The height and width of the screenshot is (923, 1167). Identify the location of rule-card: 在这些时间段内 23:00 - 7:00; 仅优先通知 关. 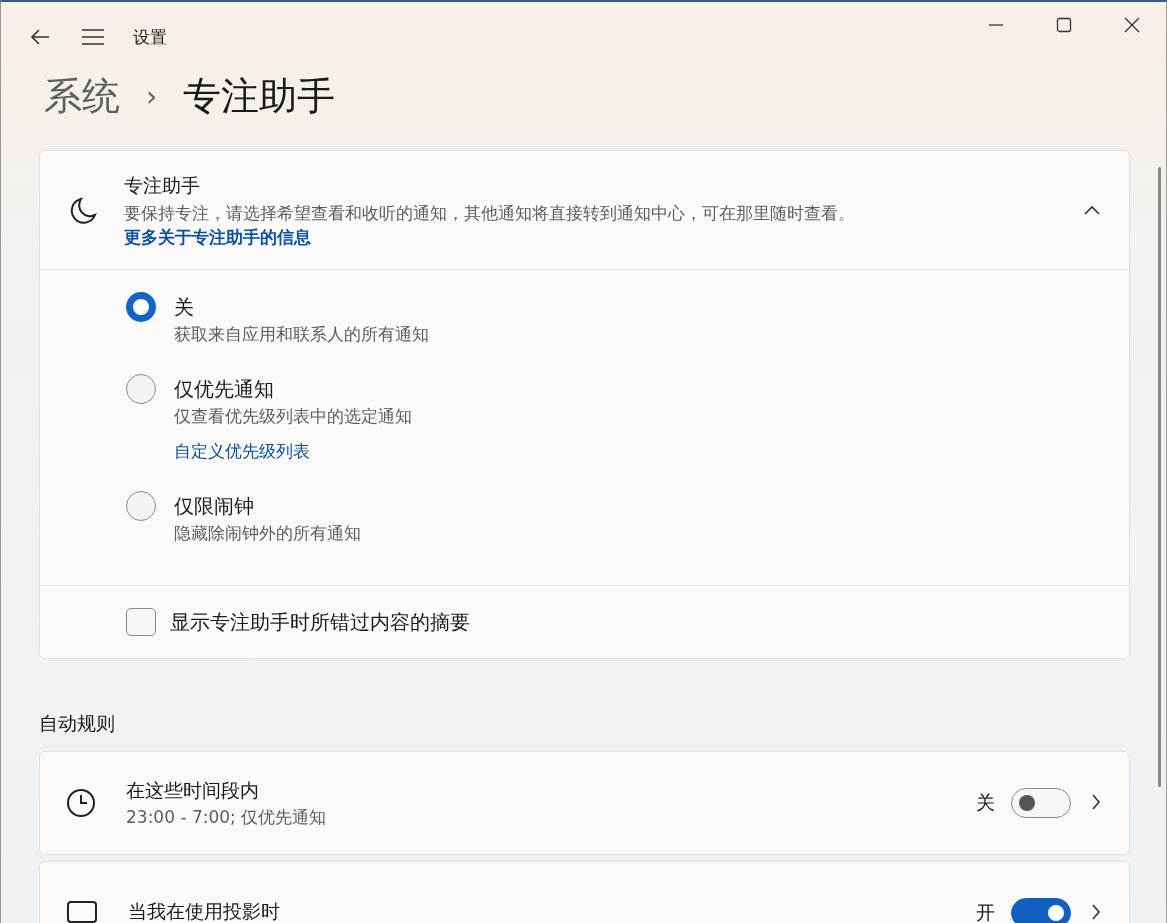
(584, 803).